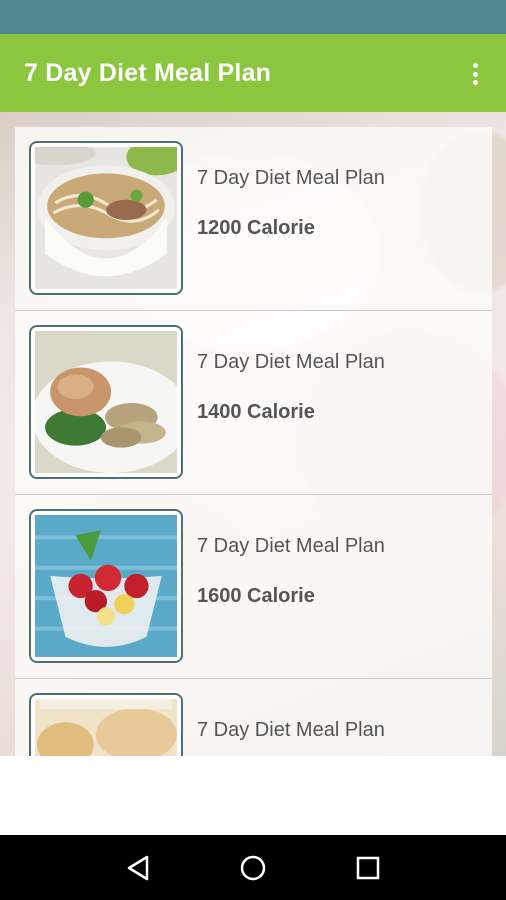  I want to click on recents-square-icon, so click(368, 868).